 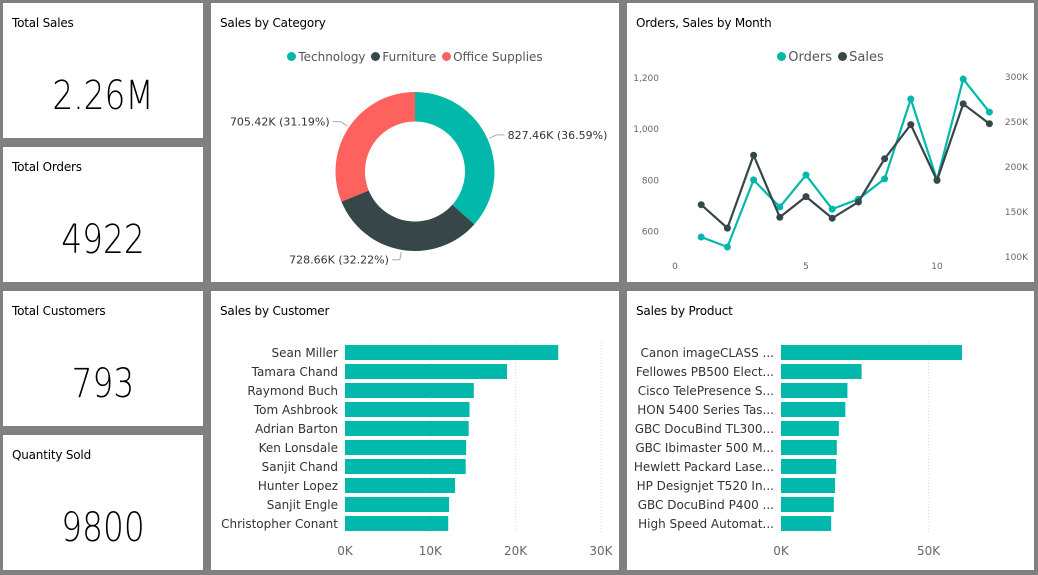 What do you see at coordinates (455, 158) in the screenshot?
I see `donut-slice-technology` at bounding box center [455, 158].